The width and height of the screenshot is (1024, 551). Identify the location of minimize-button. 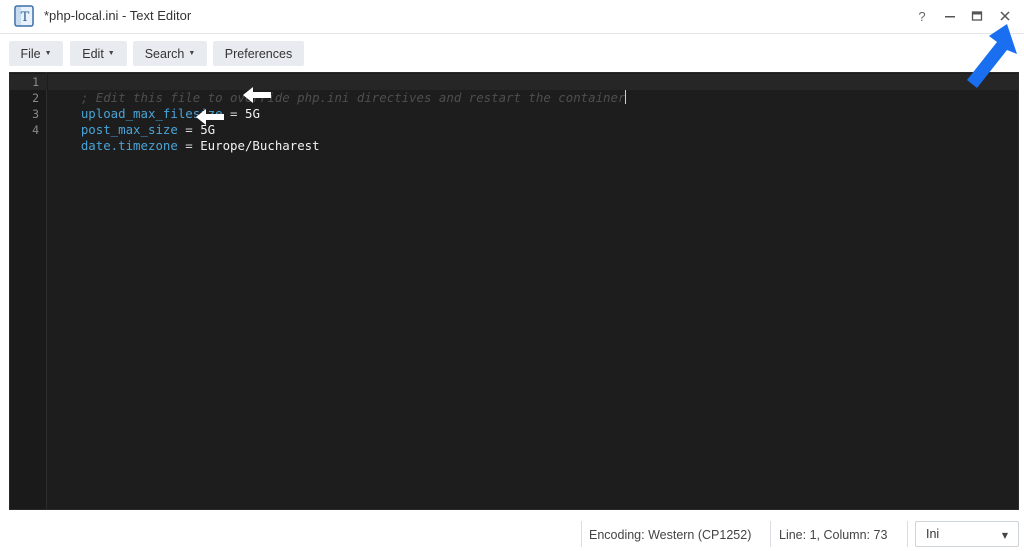
(950, 16).